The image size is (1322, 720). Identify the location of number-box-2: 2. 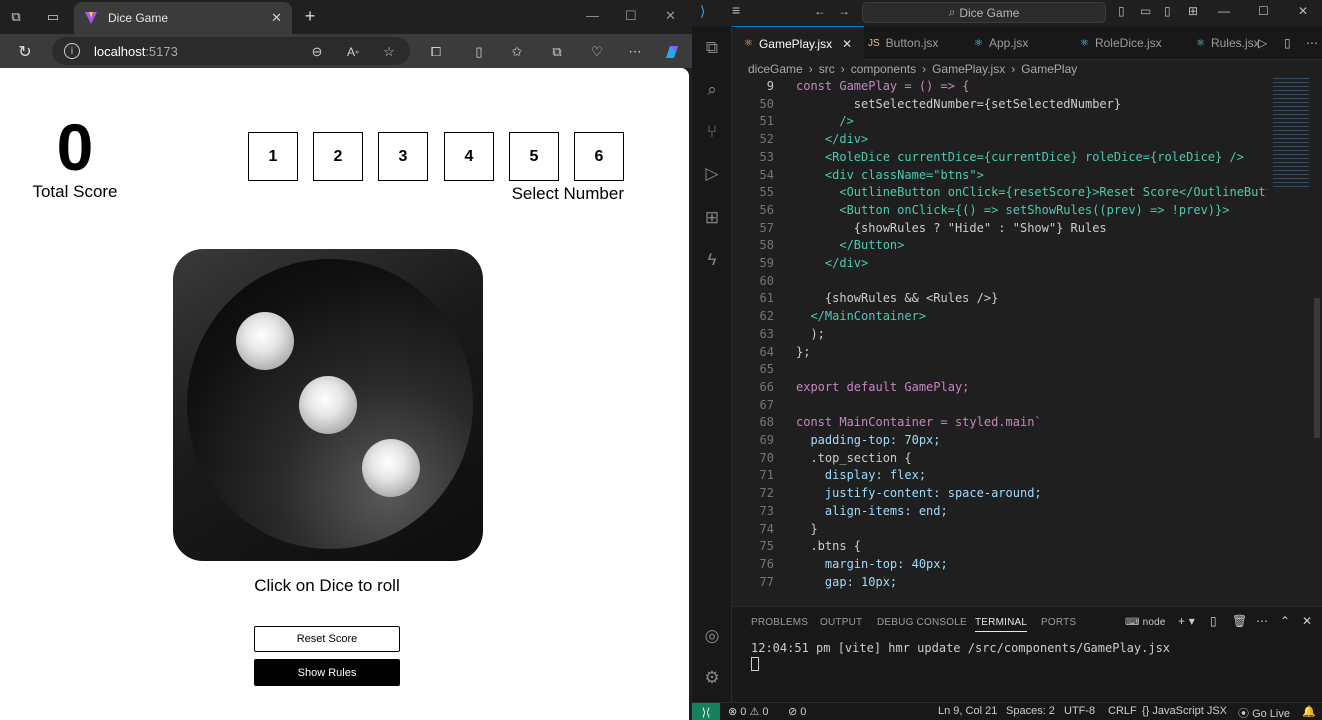
(338, 156).